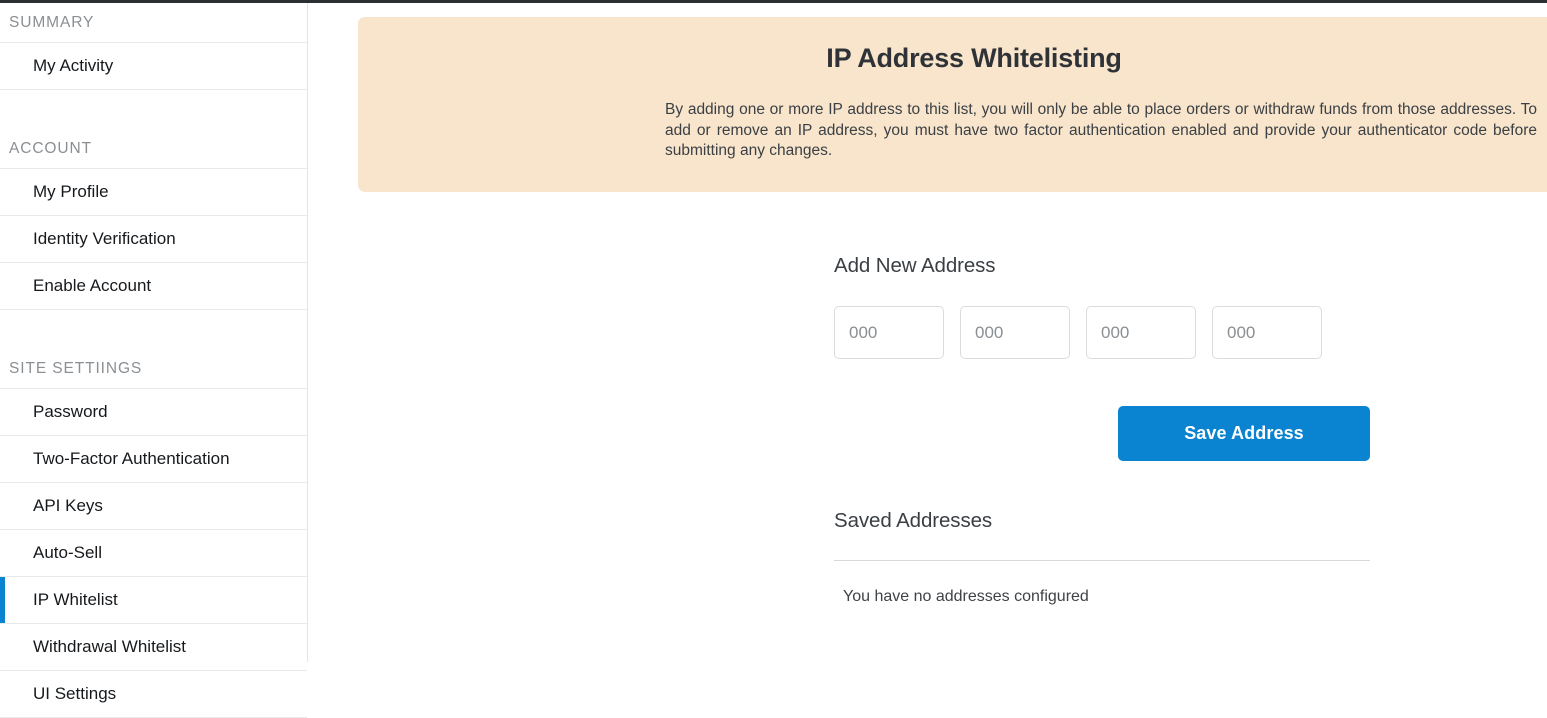  What do you see at coordinates (92, 285) in the screenshot?
I see `sidebar-item-label: Enable Account` at bounding box center [92, 285].